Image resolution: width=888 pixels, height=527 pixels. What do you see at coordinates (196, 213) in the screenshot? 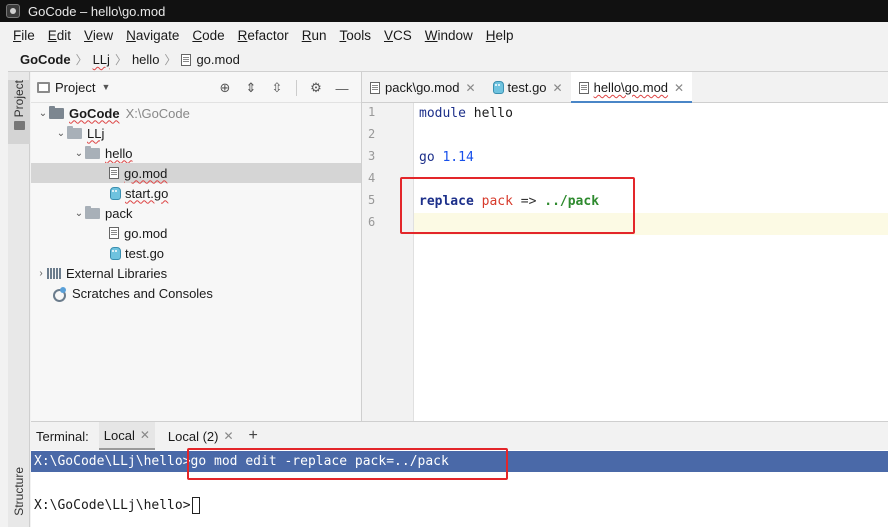
I see `tree-item-pack: ⌄ pack` at bounding box center [196, 213].